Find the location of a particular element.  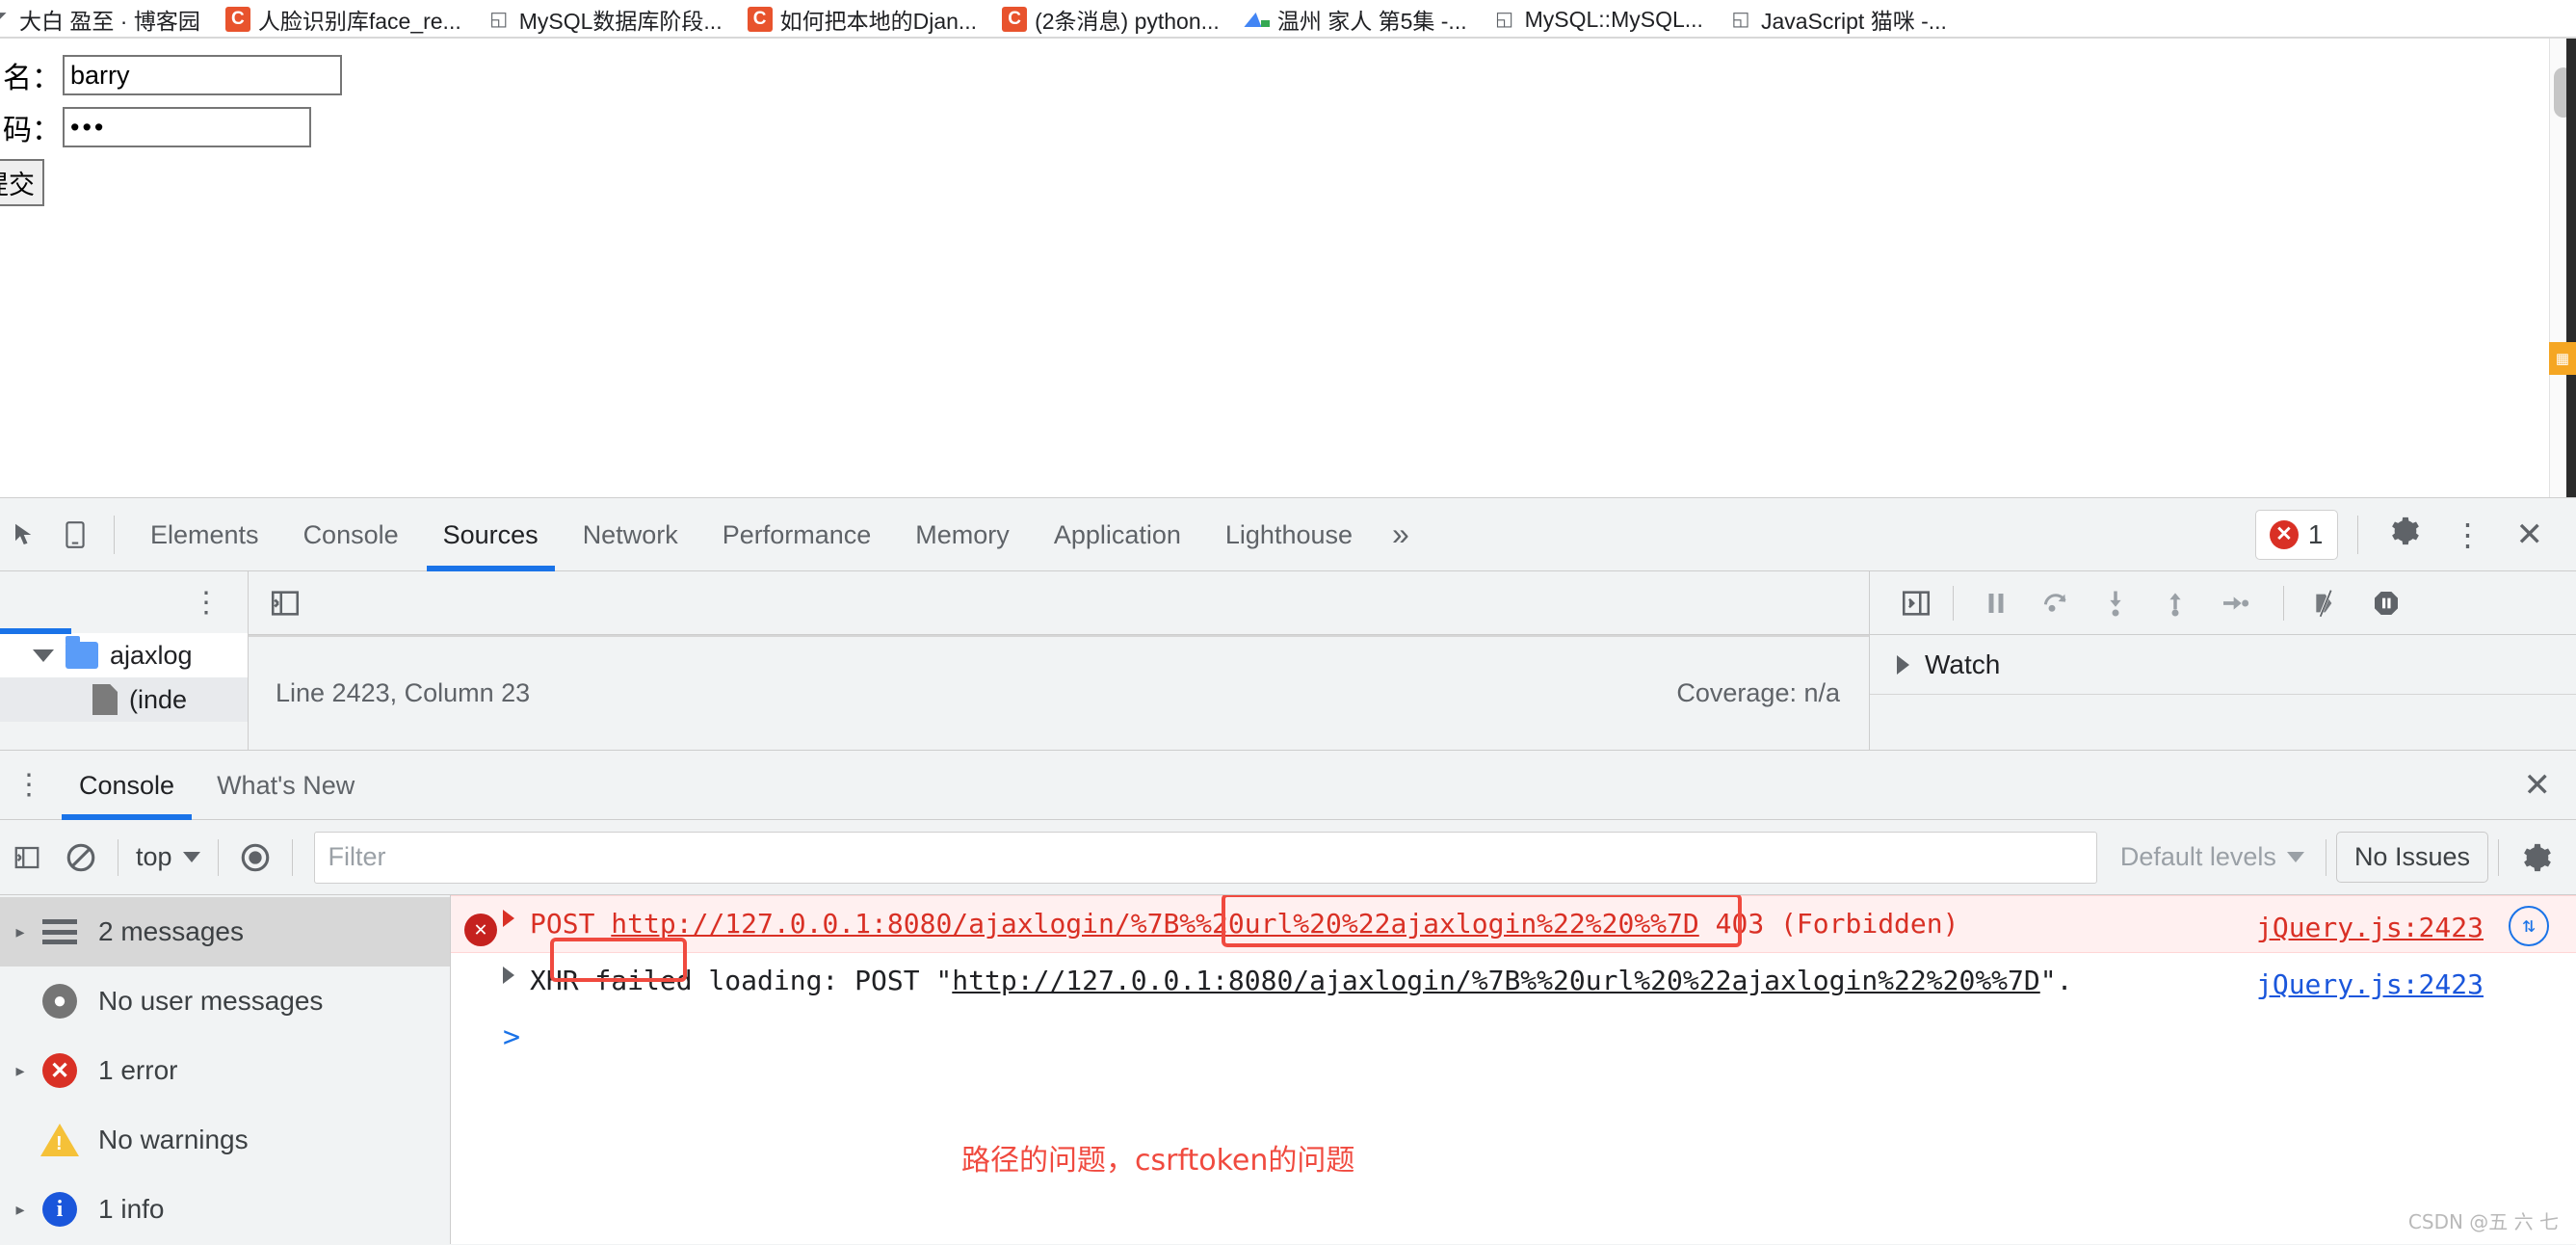

http-method: POST is located at coordinates (571, 924).